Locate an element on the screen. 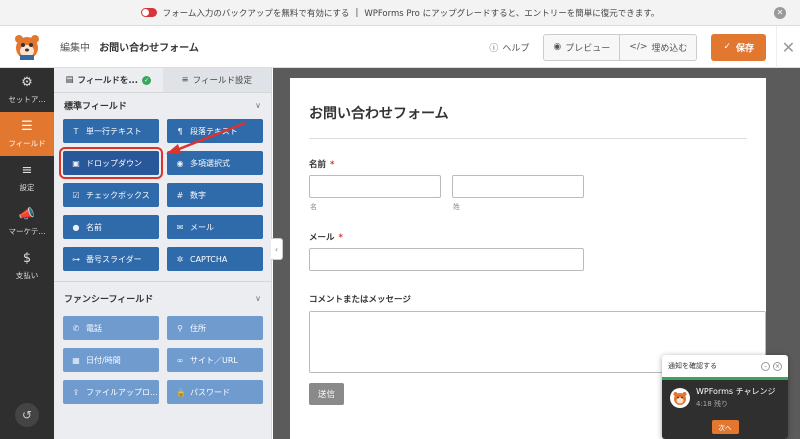  revisions-icon: ↺ is located at coordinates (27, 415).